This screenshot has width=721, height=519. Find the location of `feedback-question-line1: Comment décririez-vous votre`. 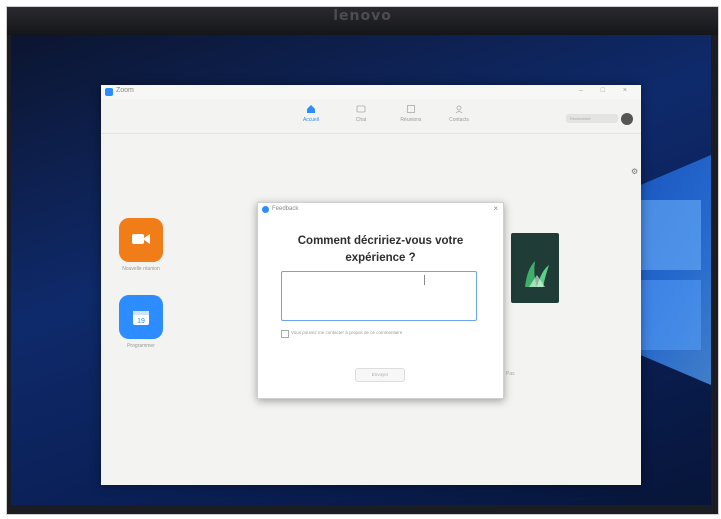

feedback-question-line1: Comment décririez-vous votre is located at coordinates (380, 241).